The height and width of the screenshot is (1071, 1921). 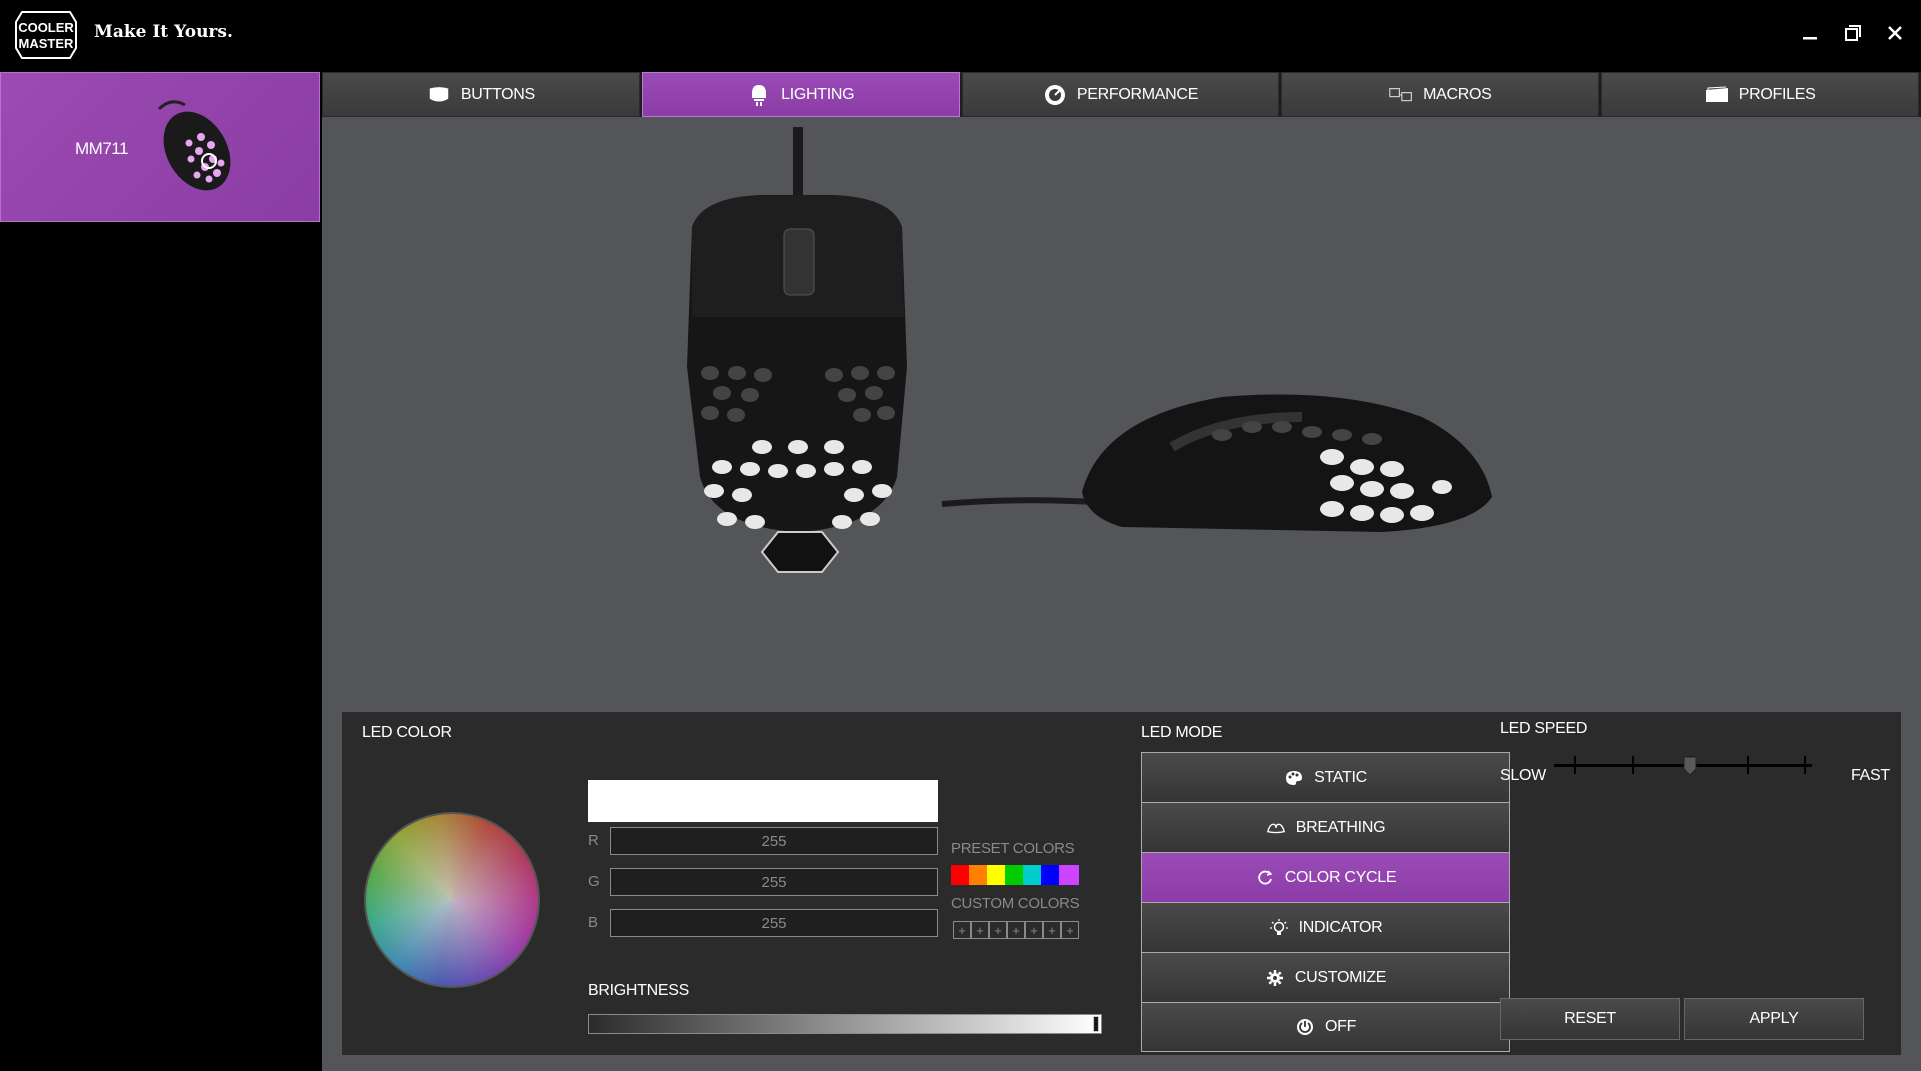 What do you see at coordinates (101, 148) in the screenshot?
I see `device-name: MM711` at bounding box center [101, 148].